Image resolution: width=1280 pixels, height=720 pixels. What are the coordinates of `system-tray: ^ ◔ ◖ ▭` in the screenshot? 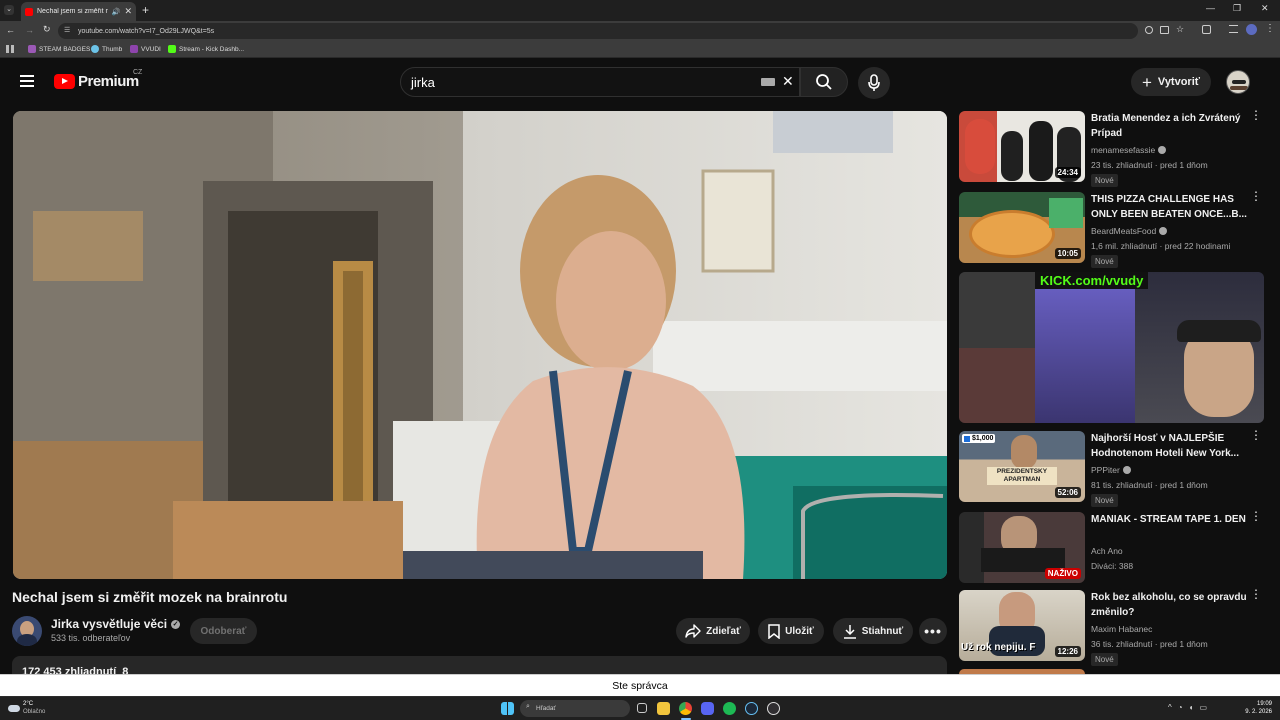 It's located at (1187, 707).